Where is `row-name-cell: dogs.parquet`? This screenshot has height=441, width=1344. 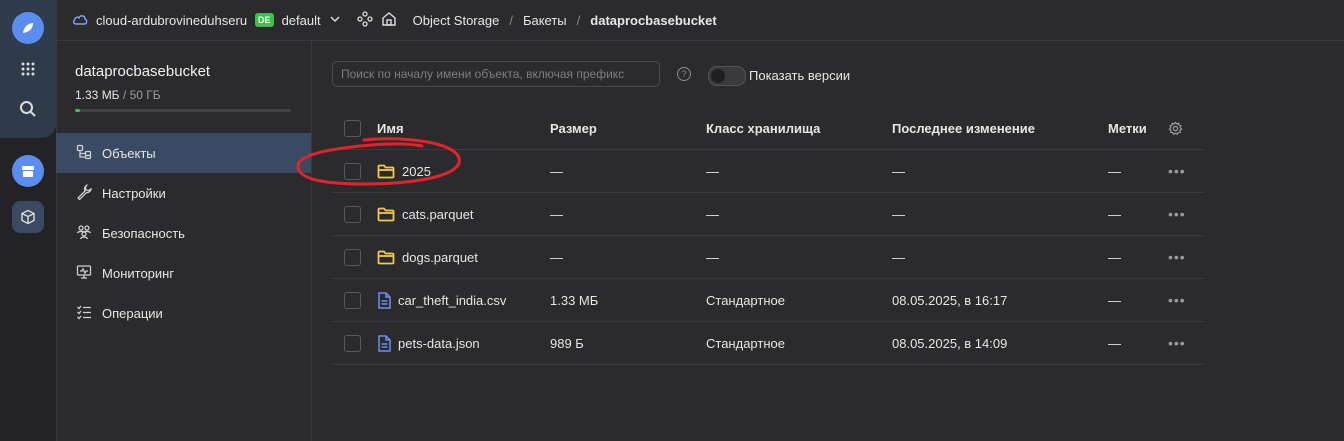
row-name-cell: dogs.parquet is located at coordinates (427, 257).